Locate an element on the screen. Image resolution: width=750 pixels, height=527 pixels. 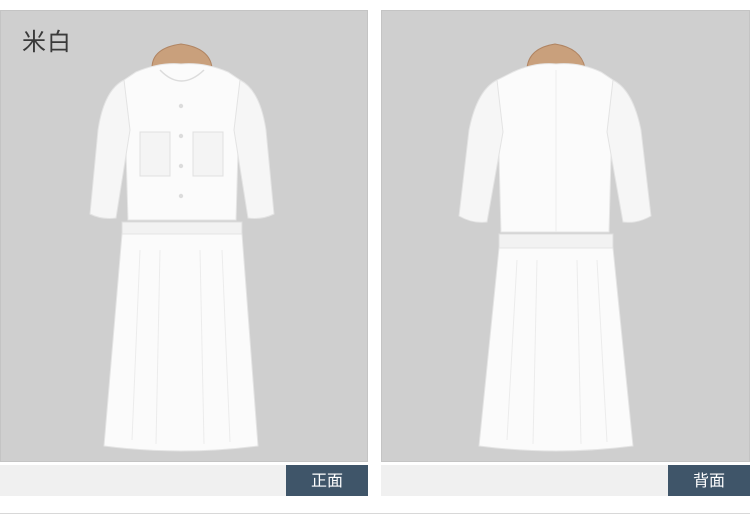
bottom-divider is located at coordinates (375, 513).